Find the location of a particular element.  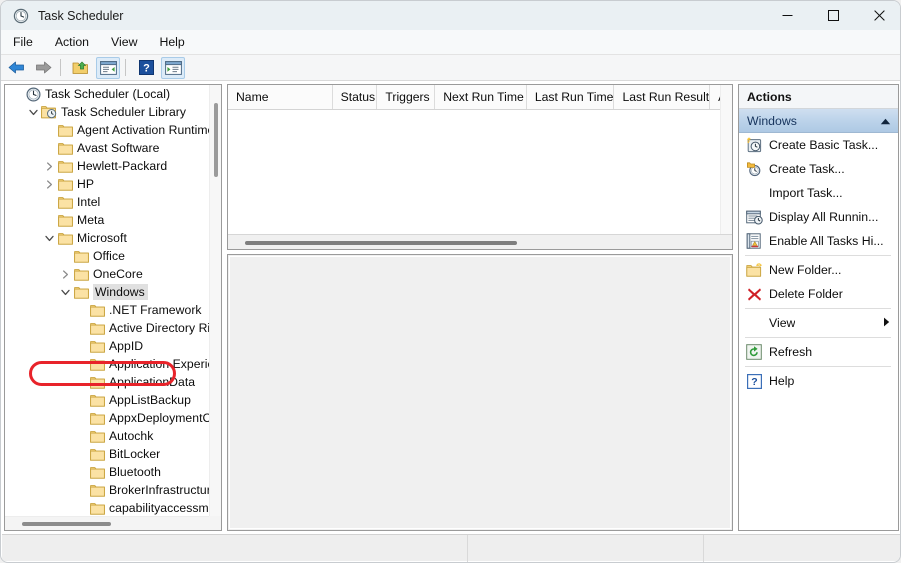

tree-item-avast-software: Avast Software is located at coordinates (107, 148).